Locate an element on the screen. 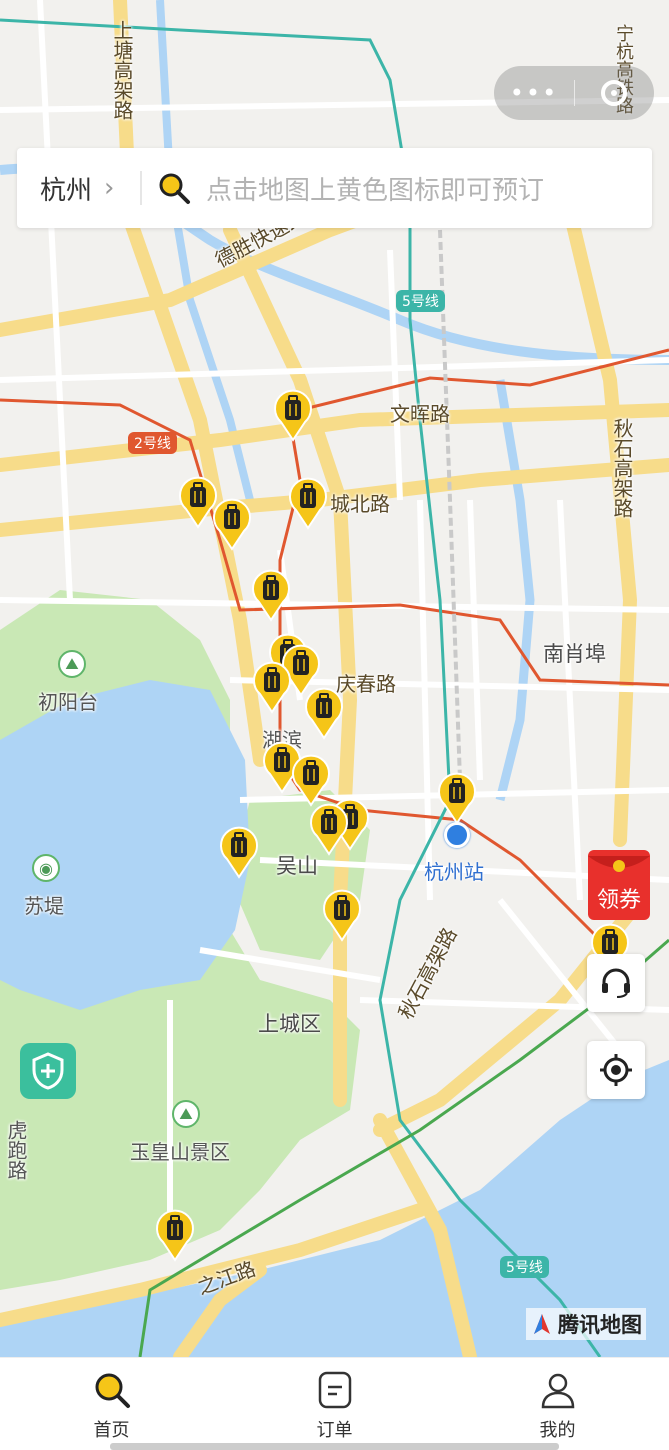 This screenshot has width=669, height=1450. city-selector: 杭州 is located at coordinates (66, 188).